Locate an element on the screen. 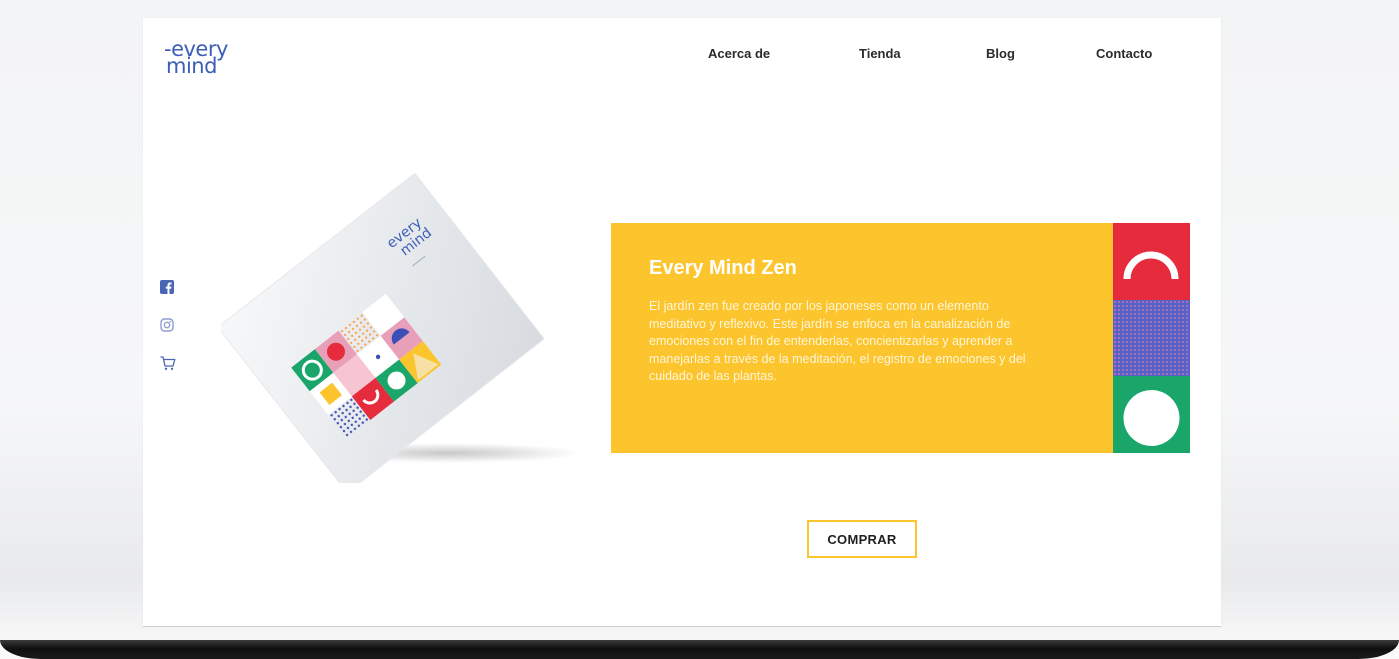  product-box-image: every mind is located at coordinates (389, 333).